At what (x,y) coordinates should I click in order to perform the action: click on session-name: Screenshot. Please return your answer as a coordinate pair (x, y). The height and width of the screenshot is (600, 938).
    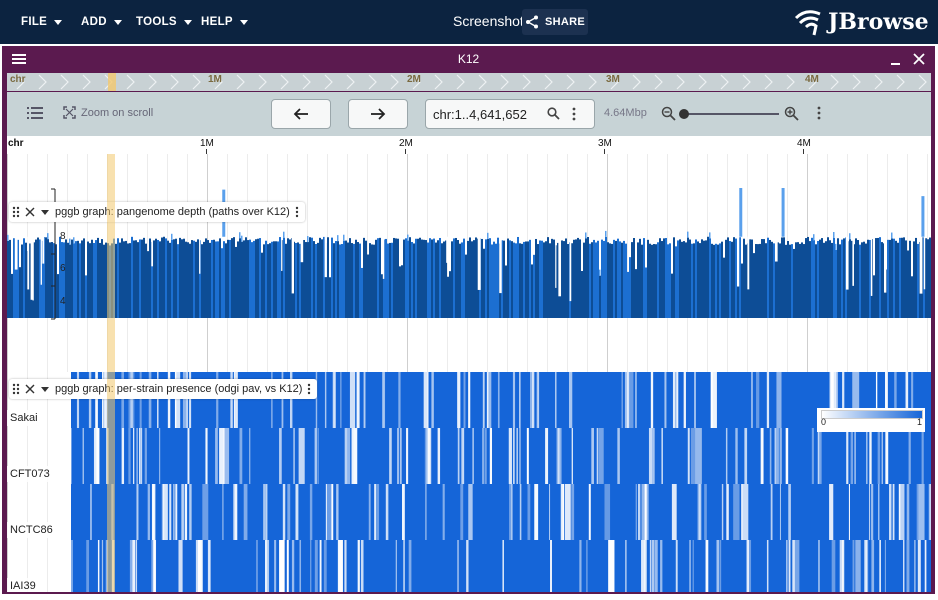
    Looking at the image, I should click on (488, 21).